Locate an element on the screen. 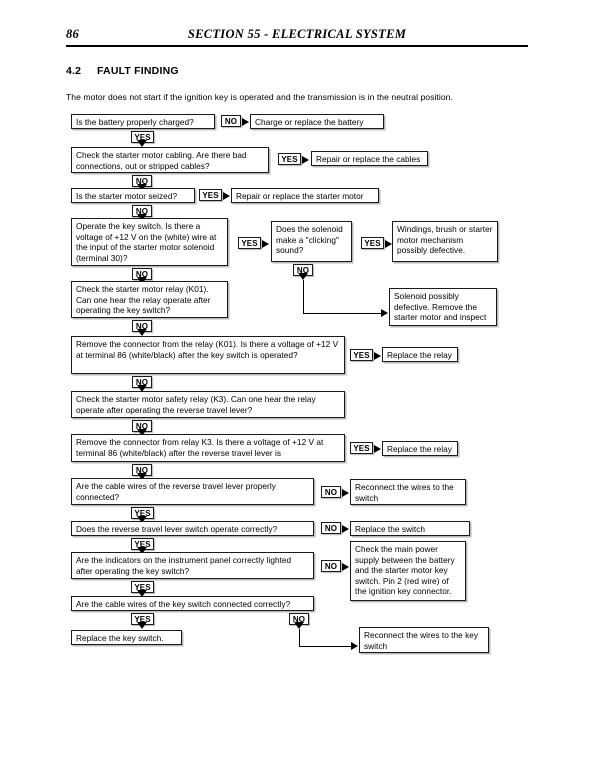 The width and height of the screenshot is (593, 766). label-yes-keyswitch-voltage: YES is located at coordinates (249, 243).